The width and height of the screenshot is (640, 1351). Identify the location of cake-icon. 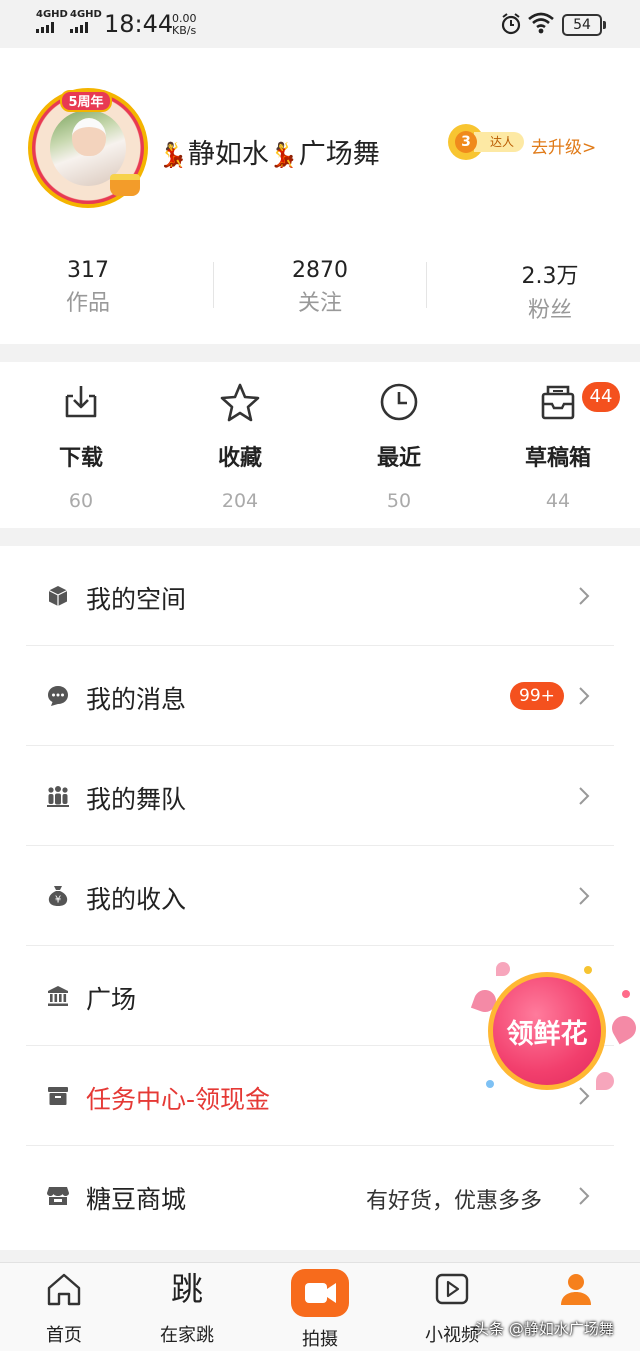
(125, 185).